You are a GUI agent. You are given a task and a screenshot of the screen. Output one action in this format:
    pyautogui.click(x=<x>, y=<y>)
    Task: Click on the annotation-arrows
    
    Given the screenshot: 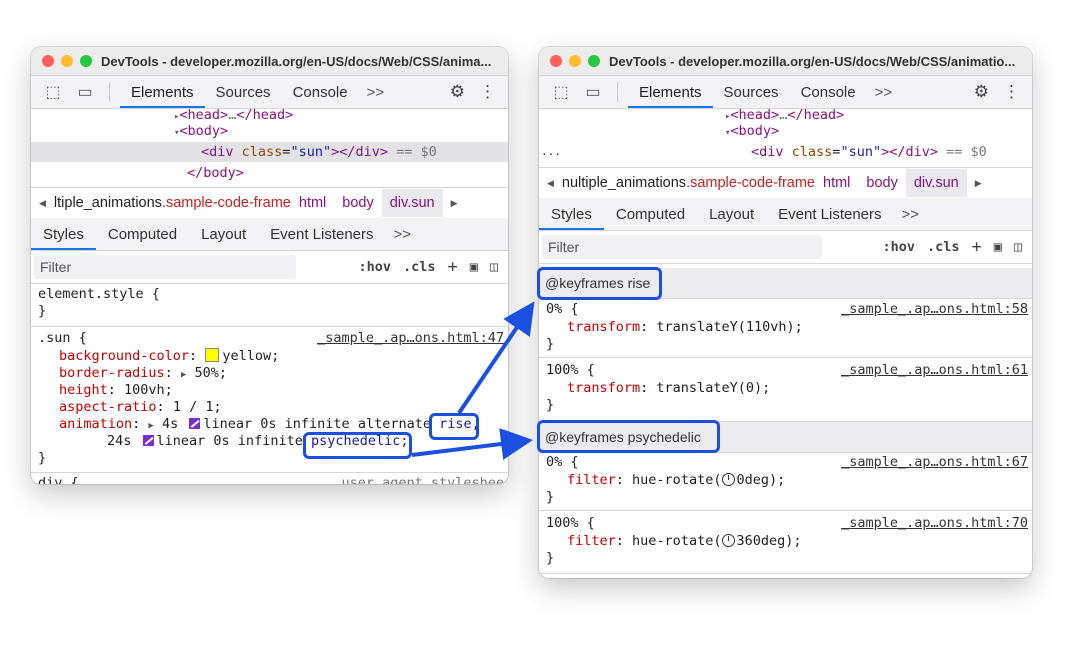 What is the action you would take?
    pyautogui.click(x=473, y=380)
    